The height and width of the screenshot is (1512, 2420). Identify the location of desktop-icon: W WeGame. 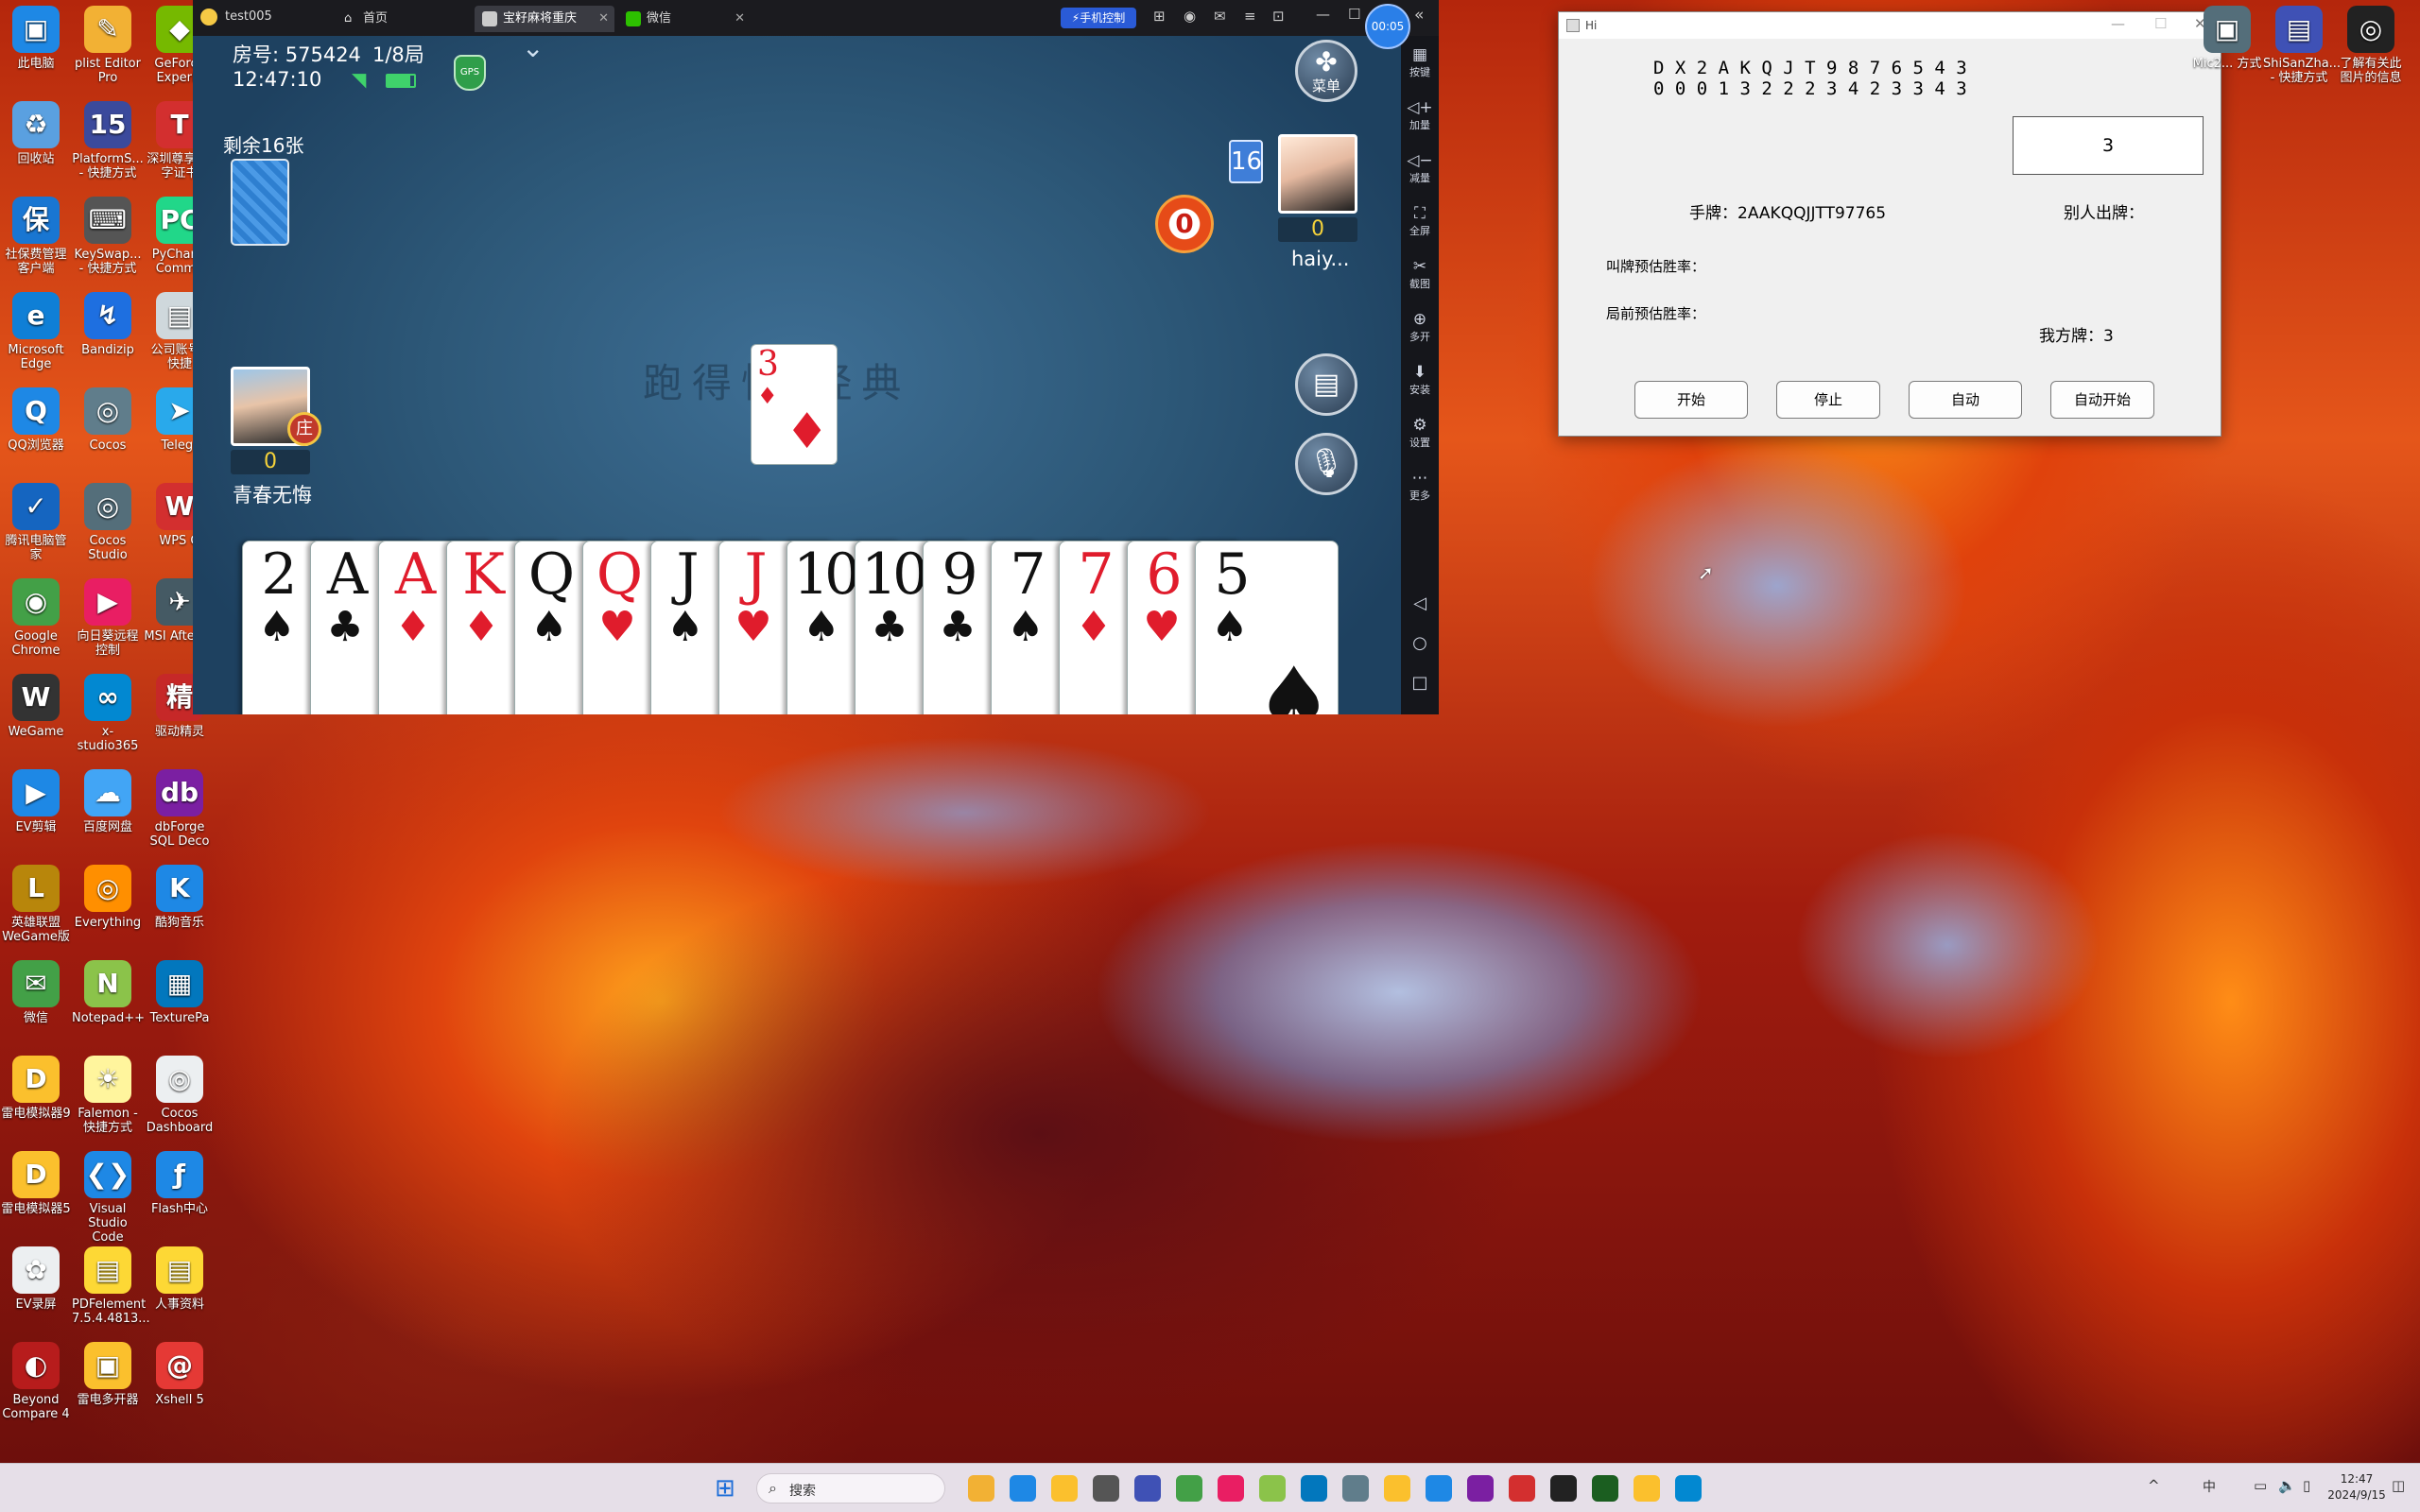
(36, 706).